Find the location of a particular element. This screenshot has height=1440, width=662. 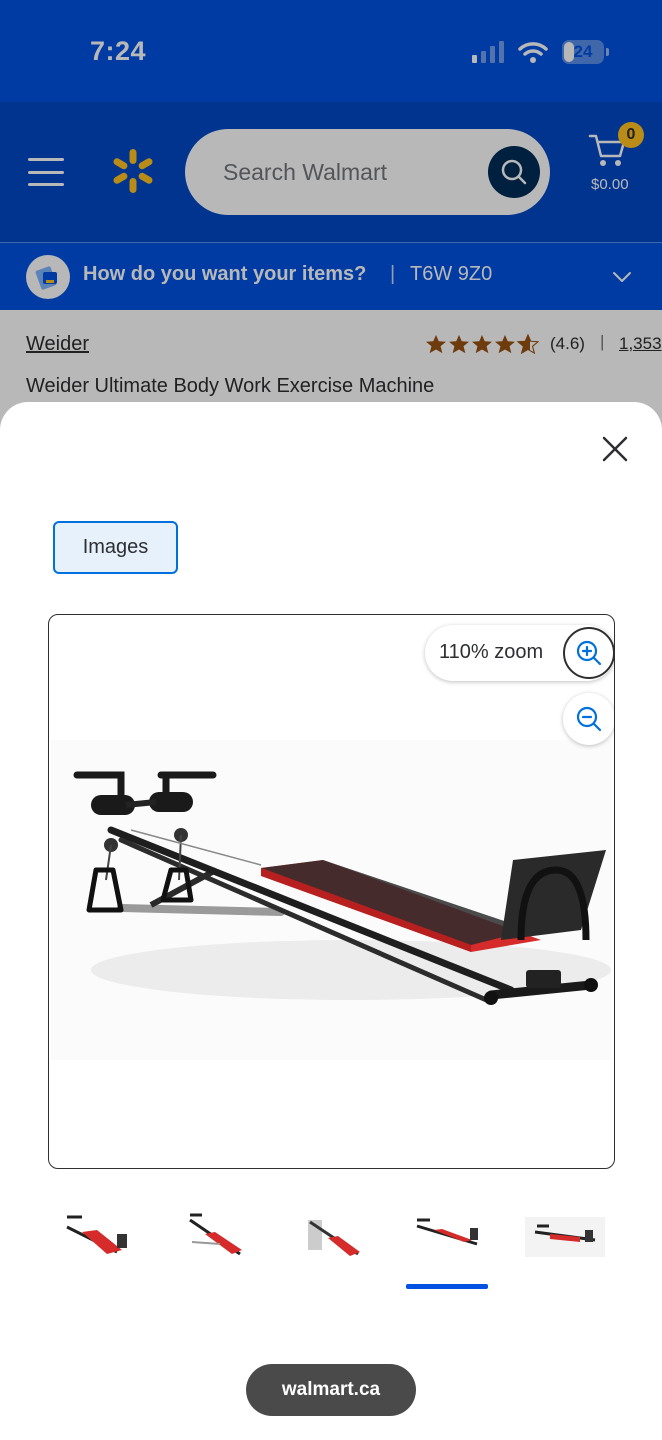

zoom-in-button is located at coordinates (588, 653).